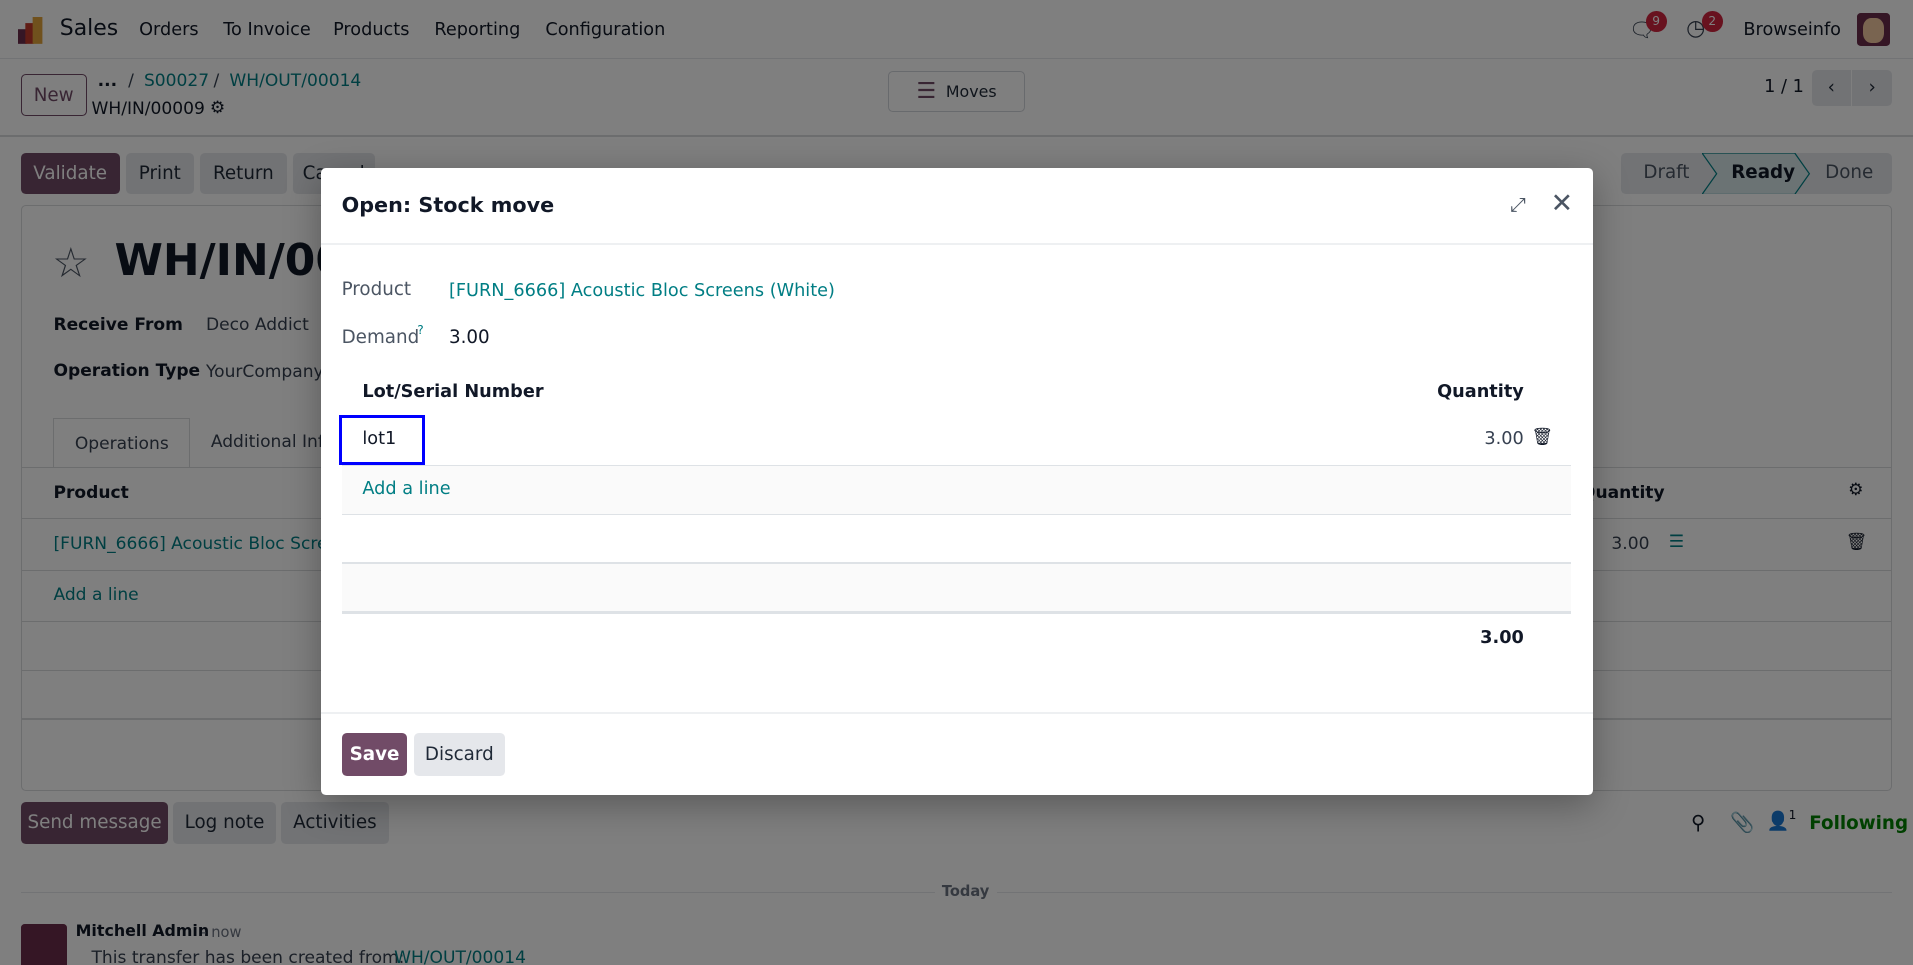 The width and height of the screenshot is (1913, 965). I want to click on dialog-header-divider, so click(957, 244).